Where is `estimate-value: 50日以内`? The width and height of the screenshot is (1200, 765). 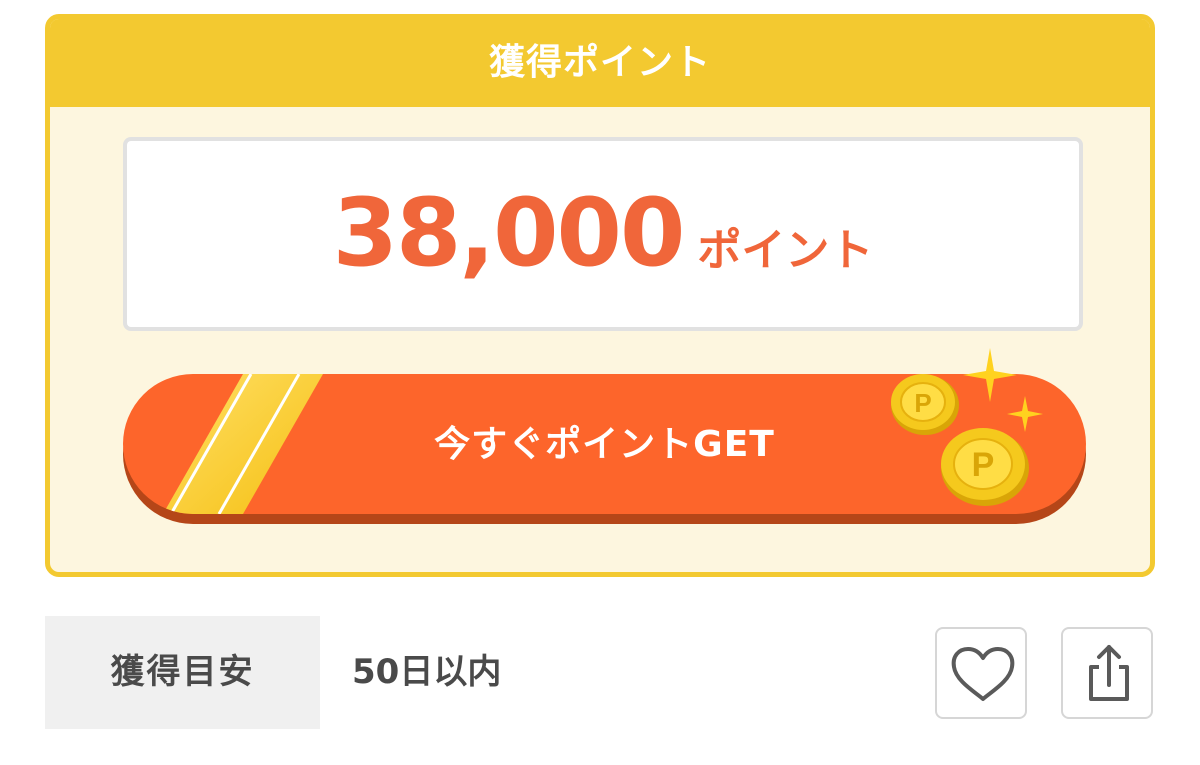 estimate-value: 50日以内 is located at coordinates (427, 672).